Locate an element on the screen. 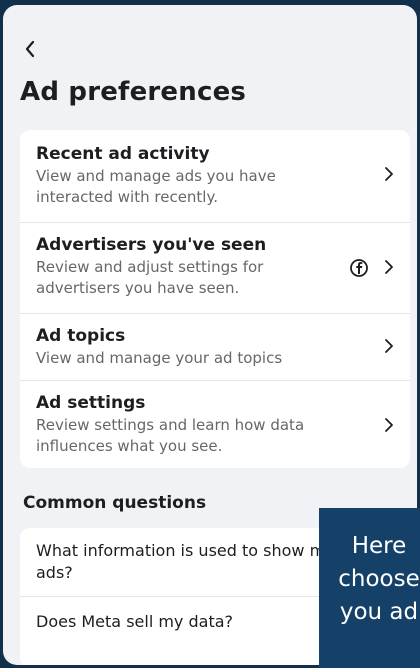 This screenshot has height=668, width=420. row-title: Ad topics is located at coordinates (81, 336).